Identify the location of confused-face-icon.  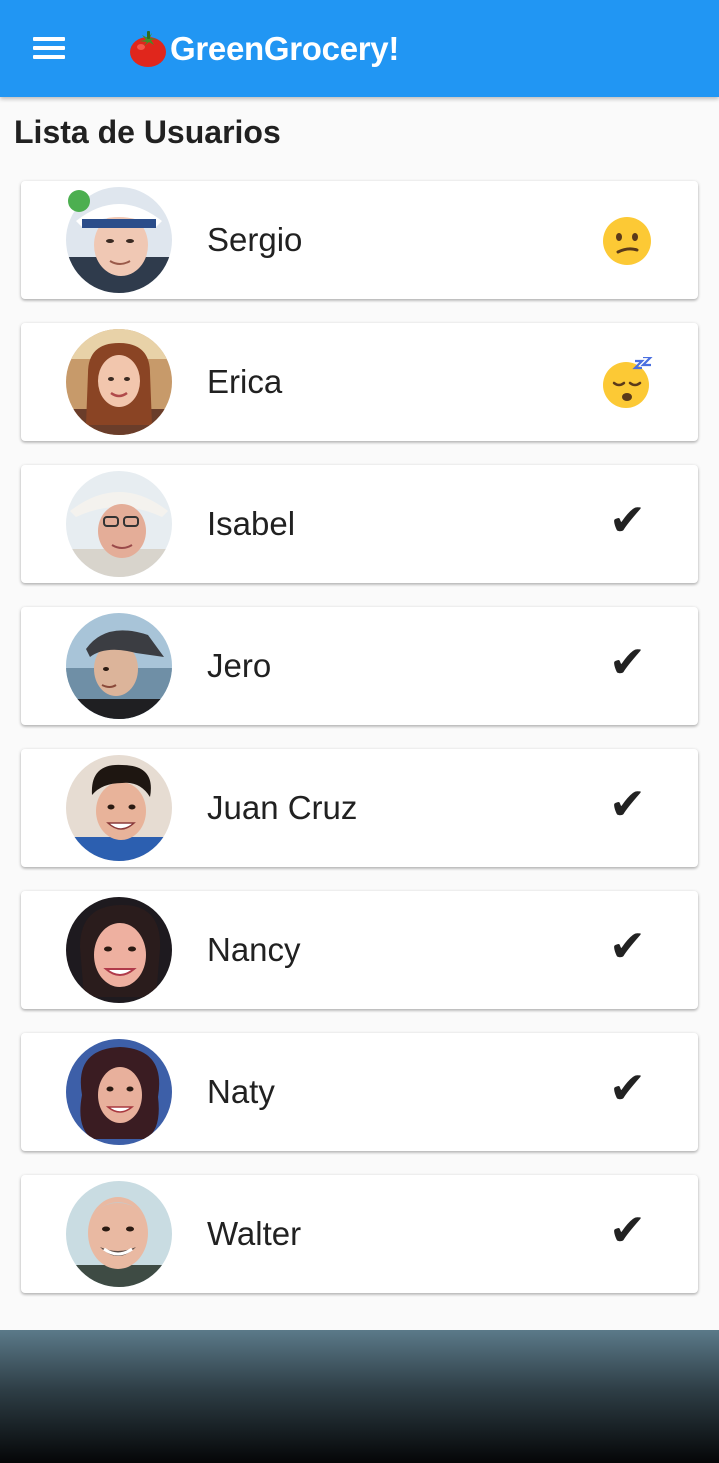
(627, 241).